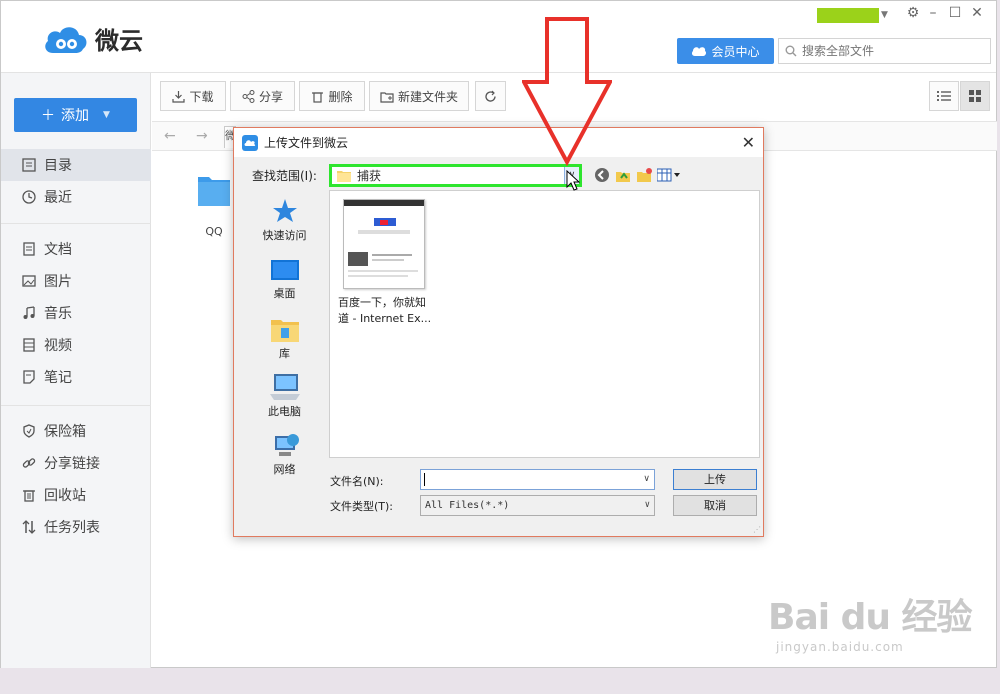 This screenshot has height=694, width=1000. I want to click on place-network: 网络, so click(284, 454).